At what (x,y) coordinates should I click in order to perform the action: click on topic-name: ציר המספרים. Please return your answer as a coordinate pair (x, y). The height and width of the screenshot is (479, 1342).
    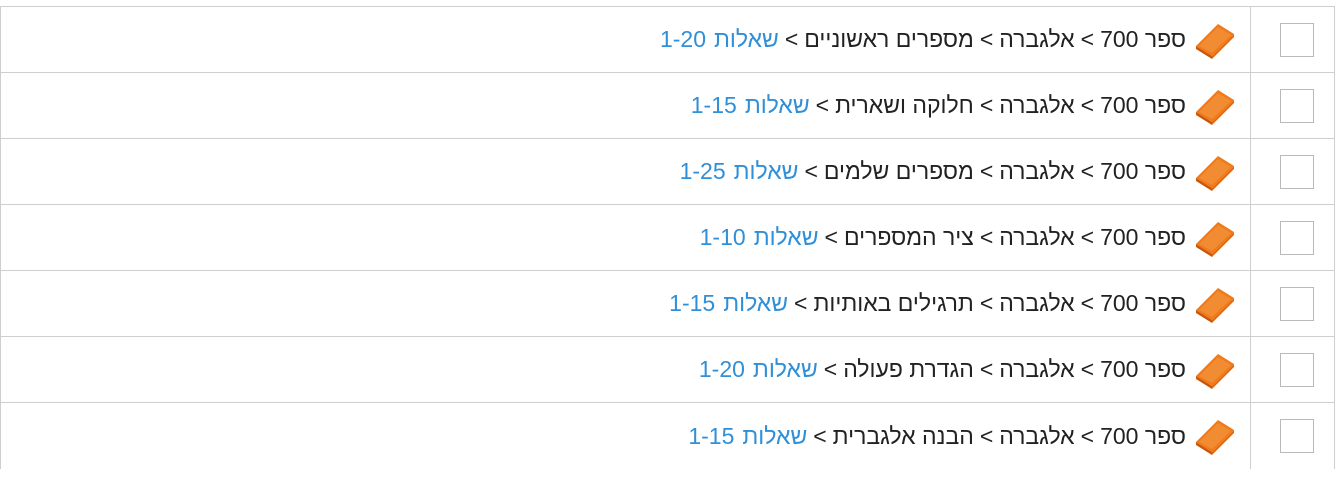
    Looking at the image, I should click on (908, 237).